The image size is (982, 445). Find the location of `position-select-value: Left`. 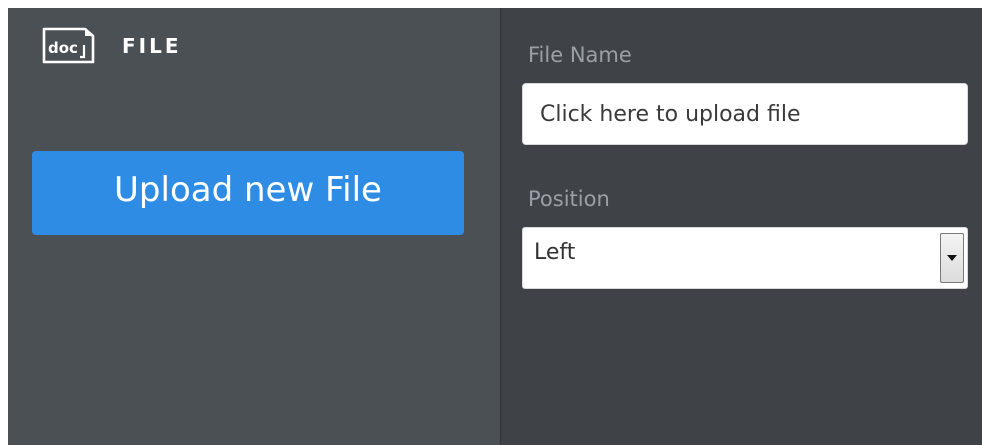

position-select-value: Left is located at coordinates (555, 252).